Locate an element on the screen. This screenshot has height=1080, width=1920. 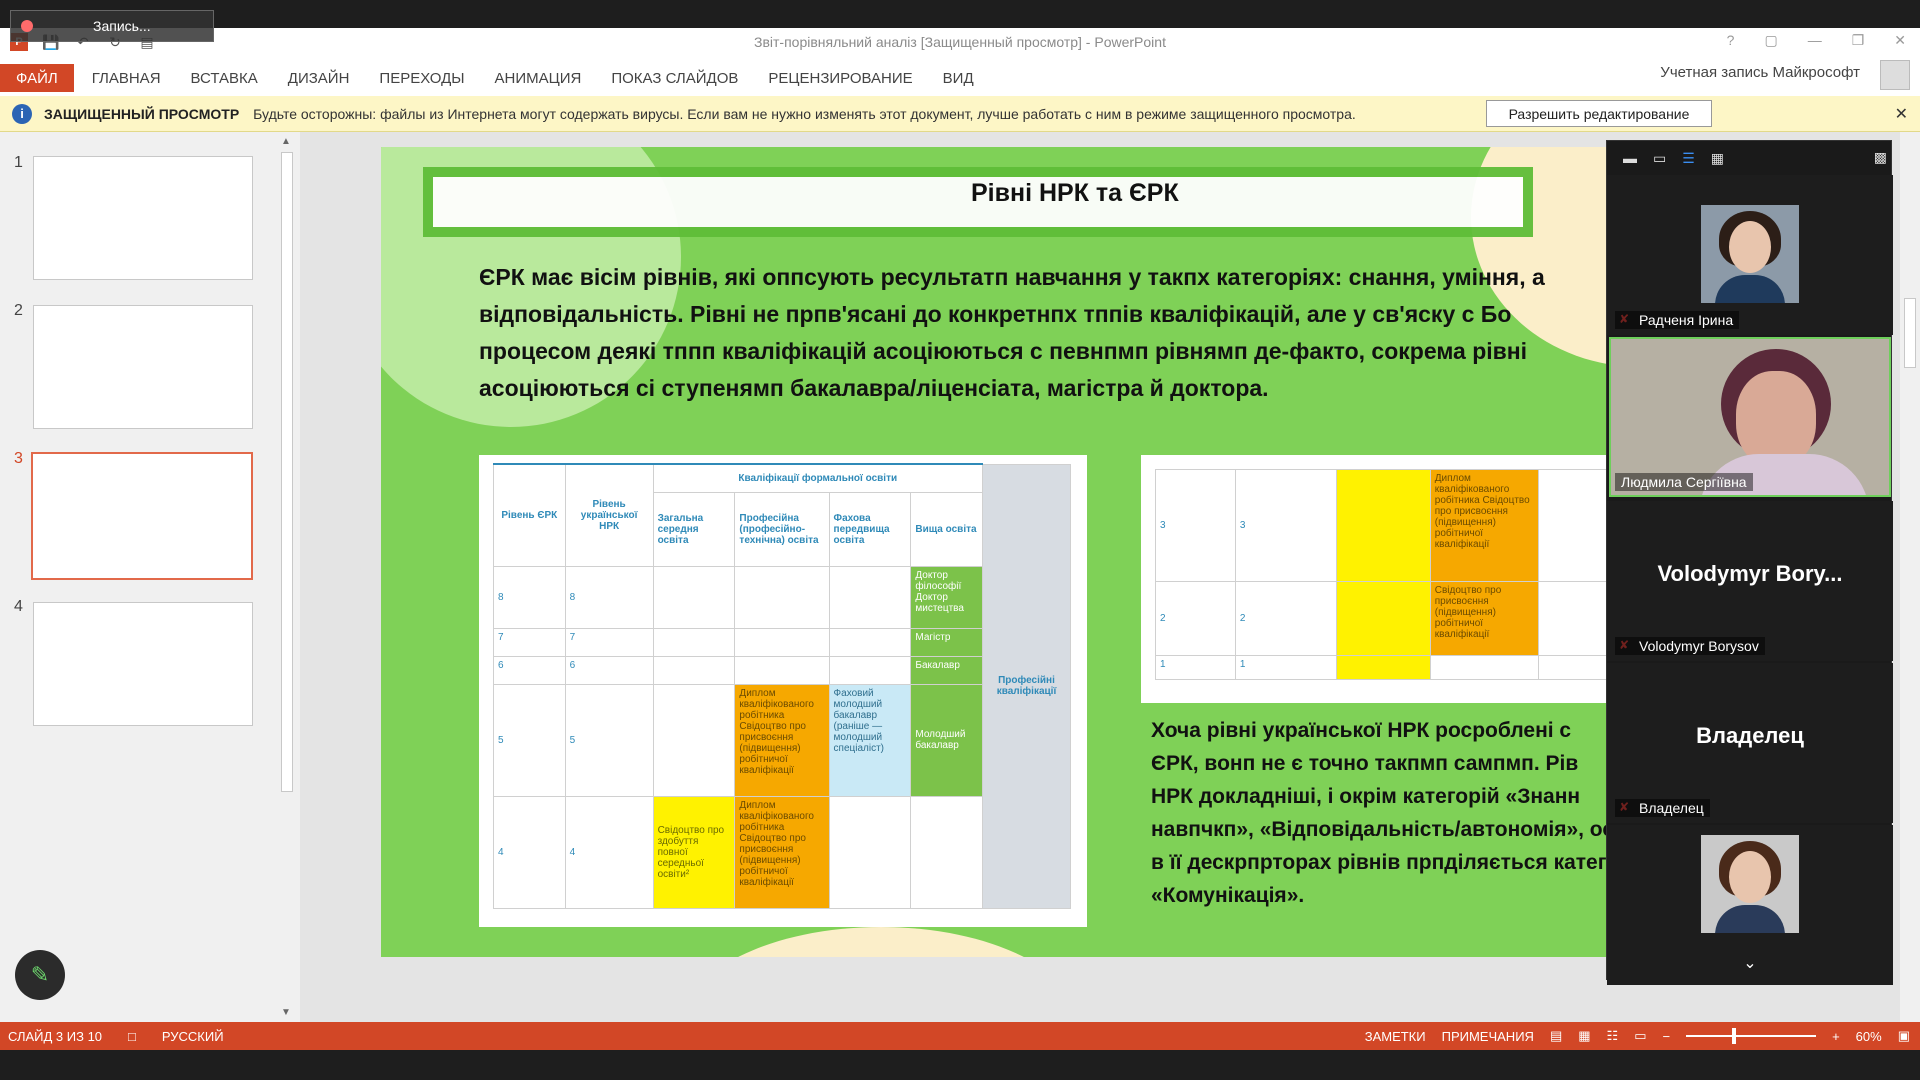
participant-tile: Volodymyr Bory... ✘ Volodymyr Borysov is located at coordinates (1750, 581).